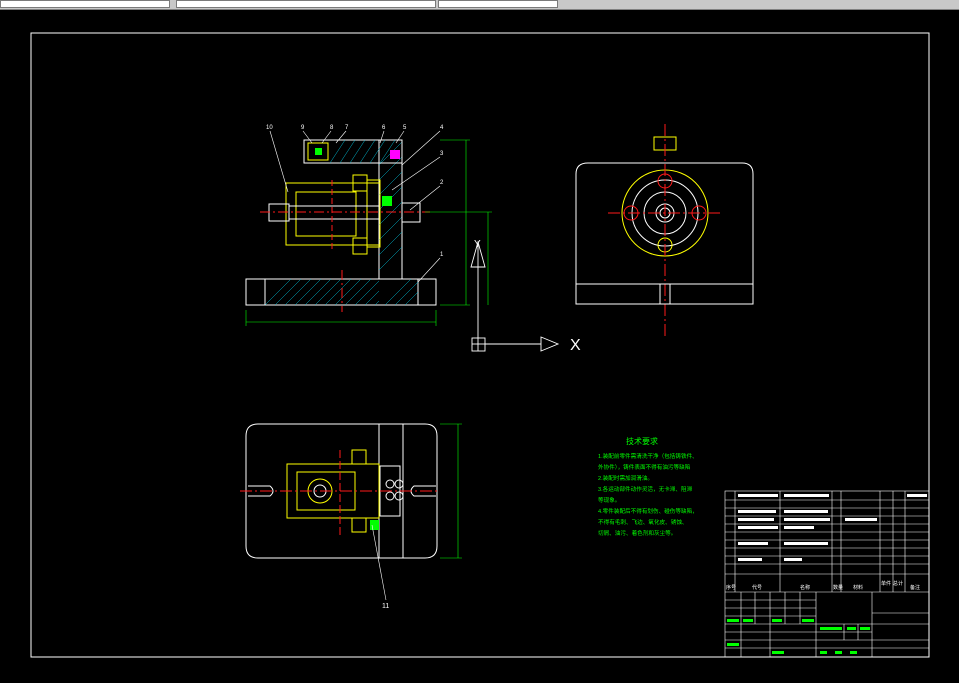 The image size is (959, 683). I want to click on clamp-pin, so click(318, 151).